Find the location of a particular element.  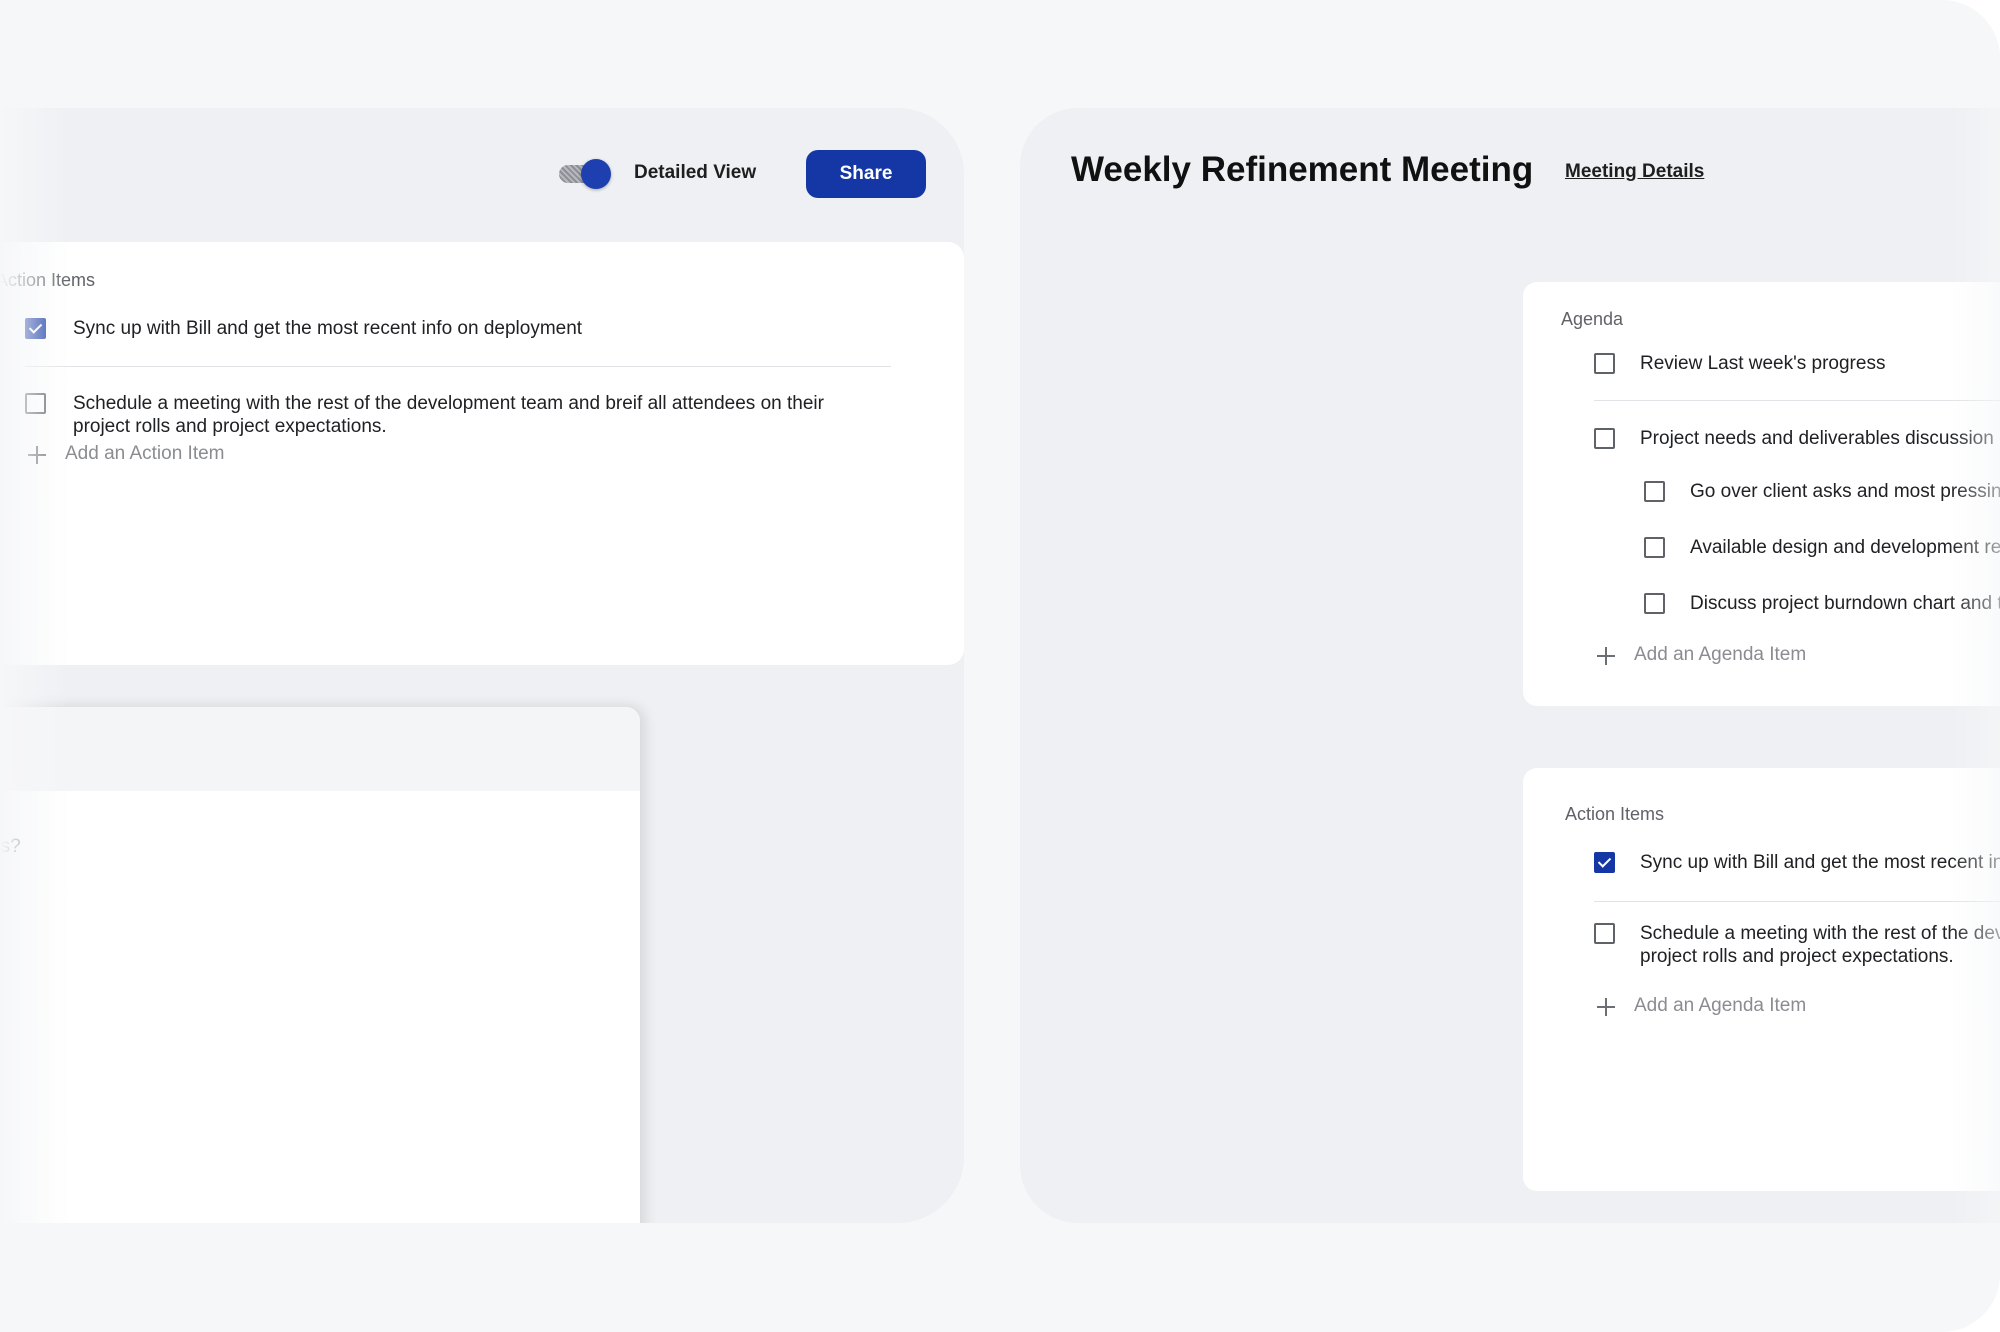

notes-text: gs? is located at coordinates (10, 846).